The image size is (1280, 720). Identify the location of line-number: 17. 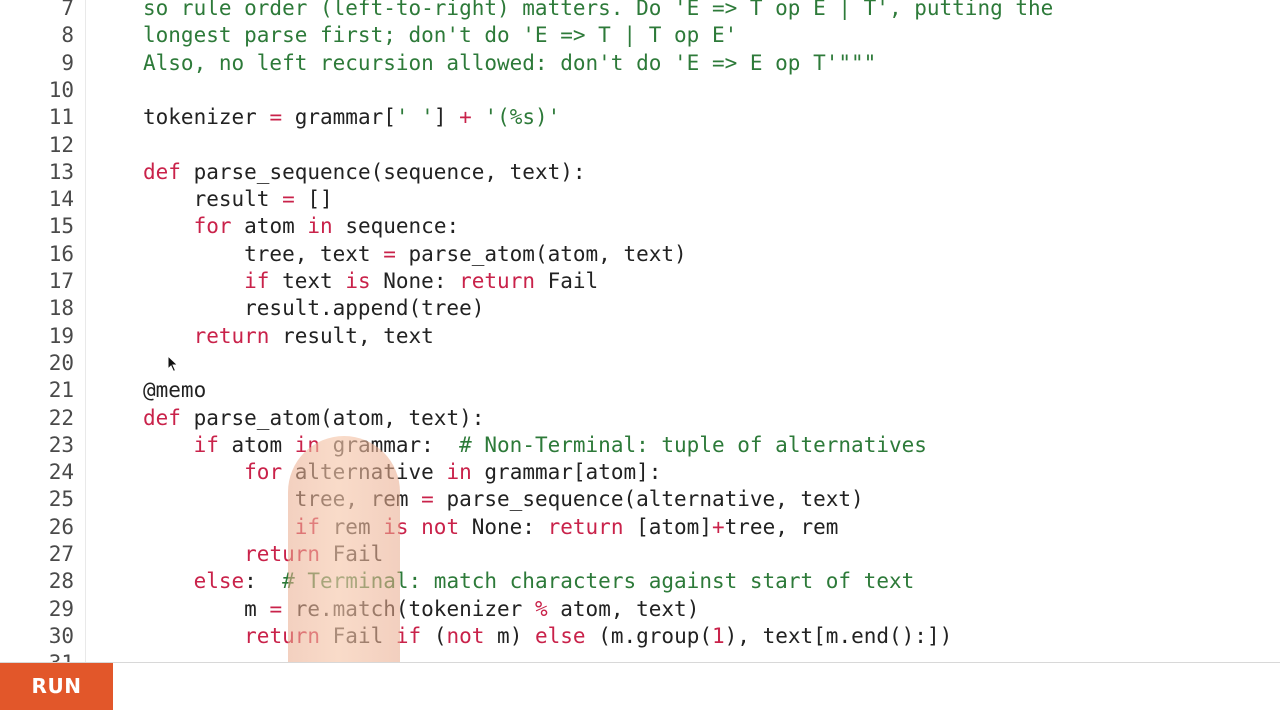
(61, 281).